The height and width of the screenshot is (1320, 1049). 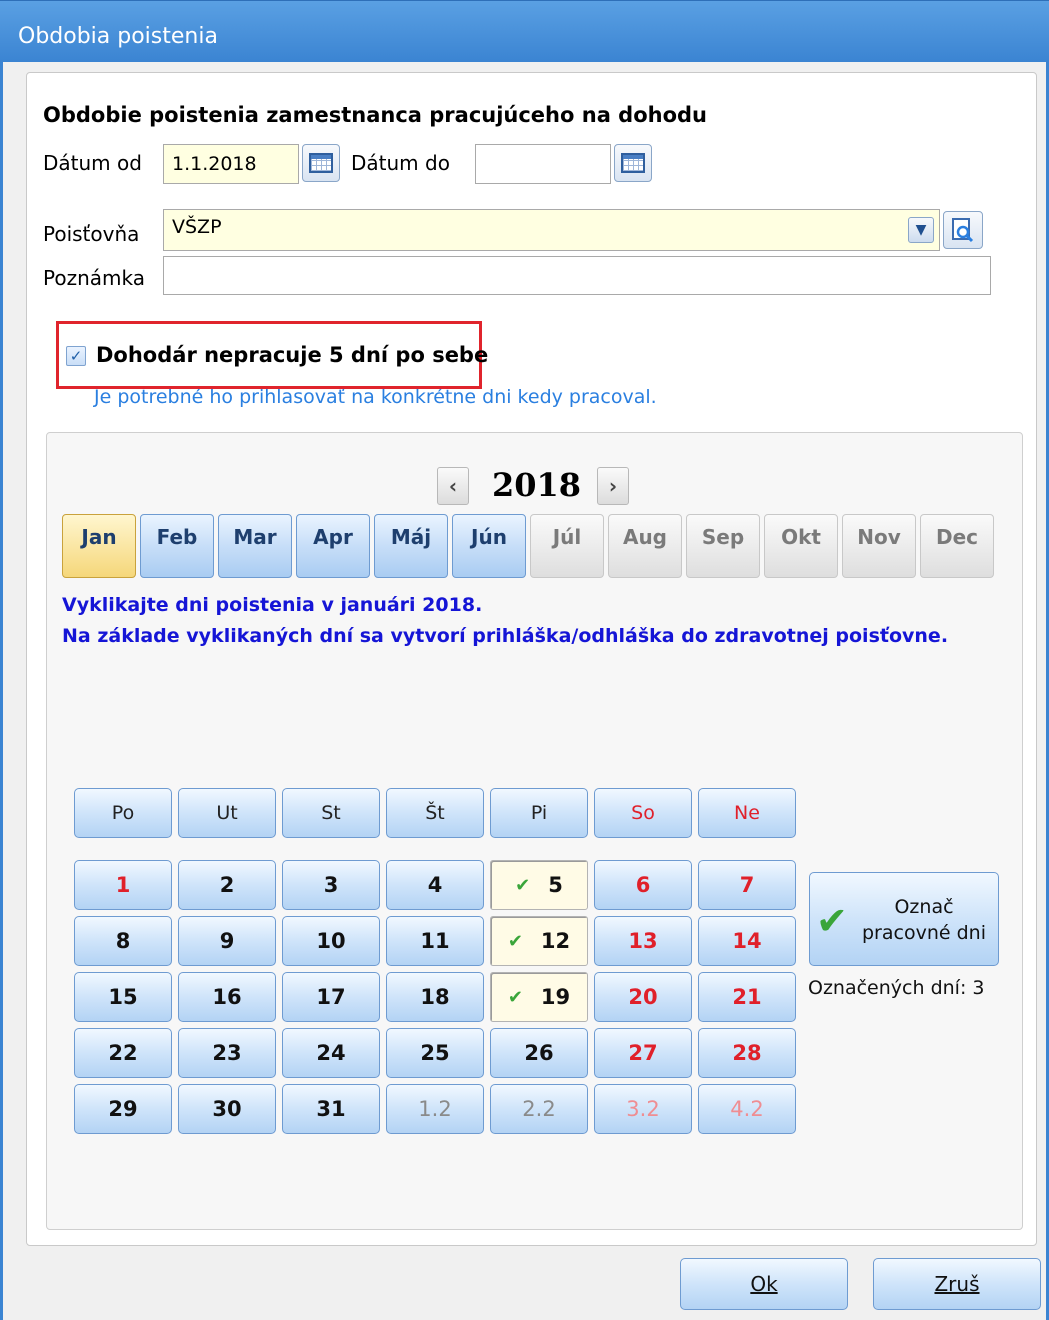 What do you see at coordinates (177, 546) in the screenshot?
I see `tab-month-feb: Feb` at bounding box center [177, 546].